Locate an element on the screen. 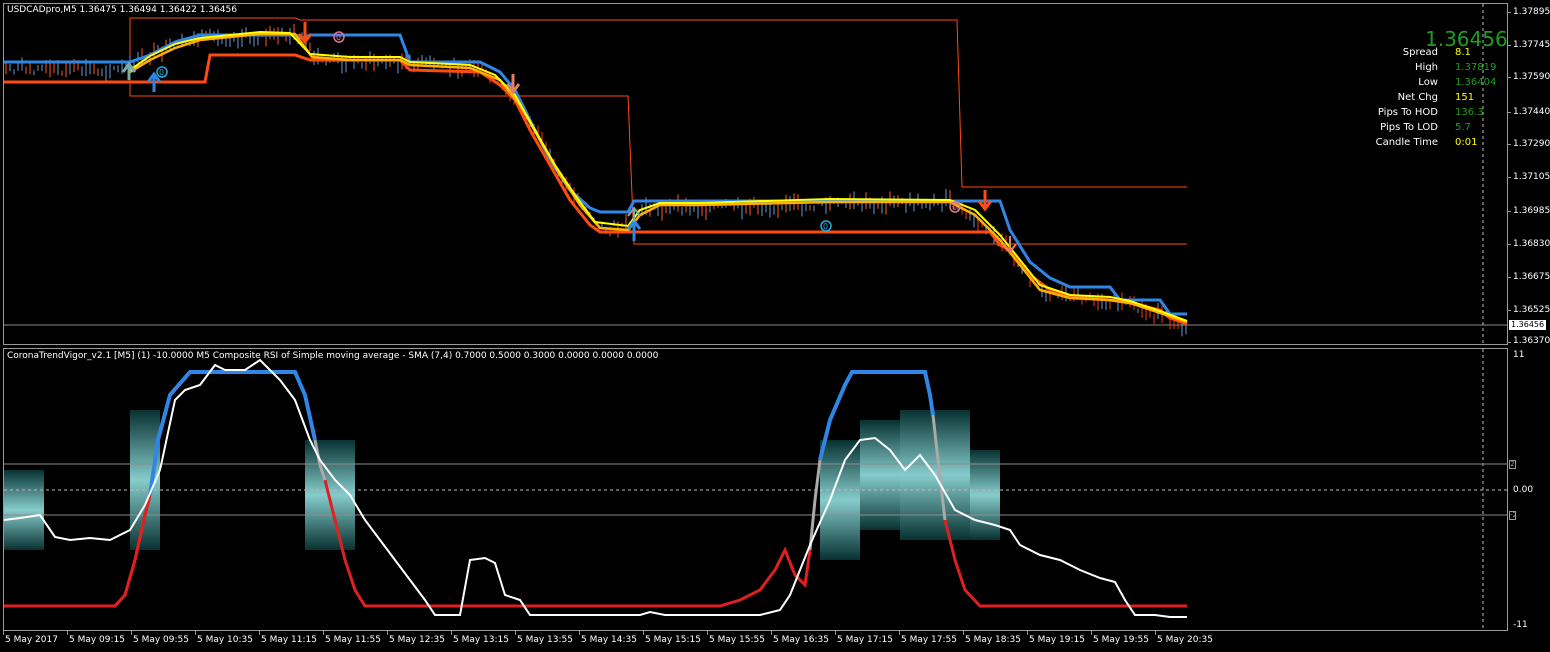  info-label: Spread is located at coordinates (1420, 52).